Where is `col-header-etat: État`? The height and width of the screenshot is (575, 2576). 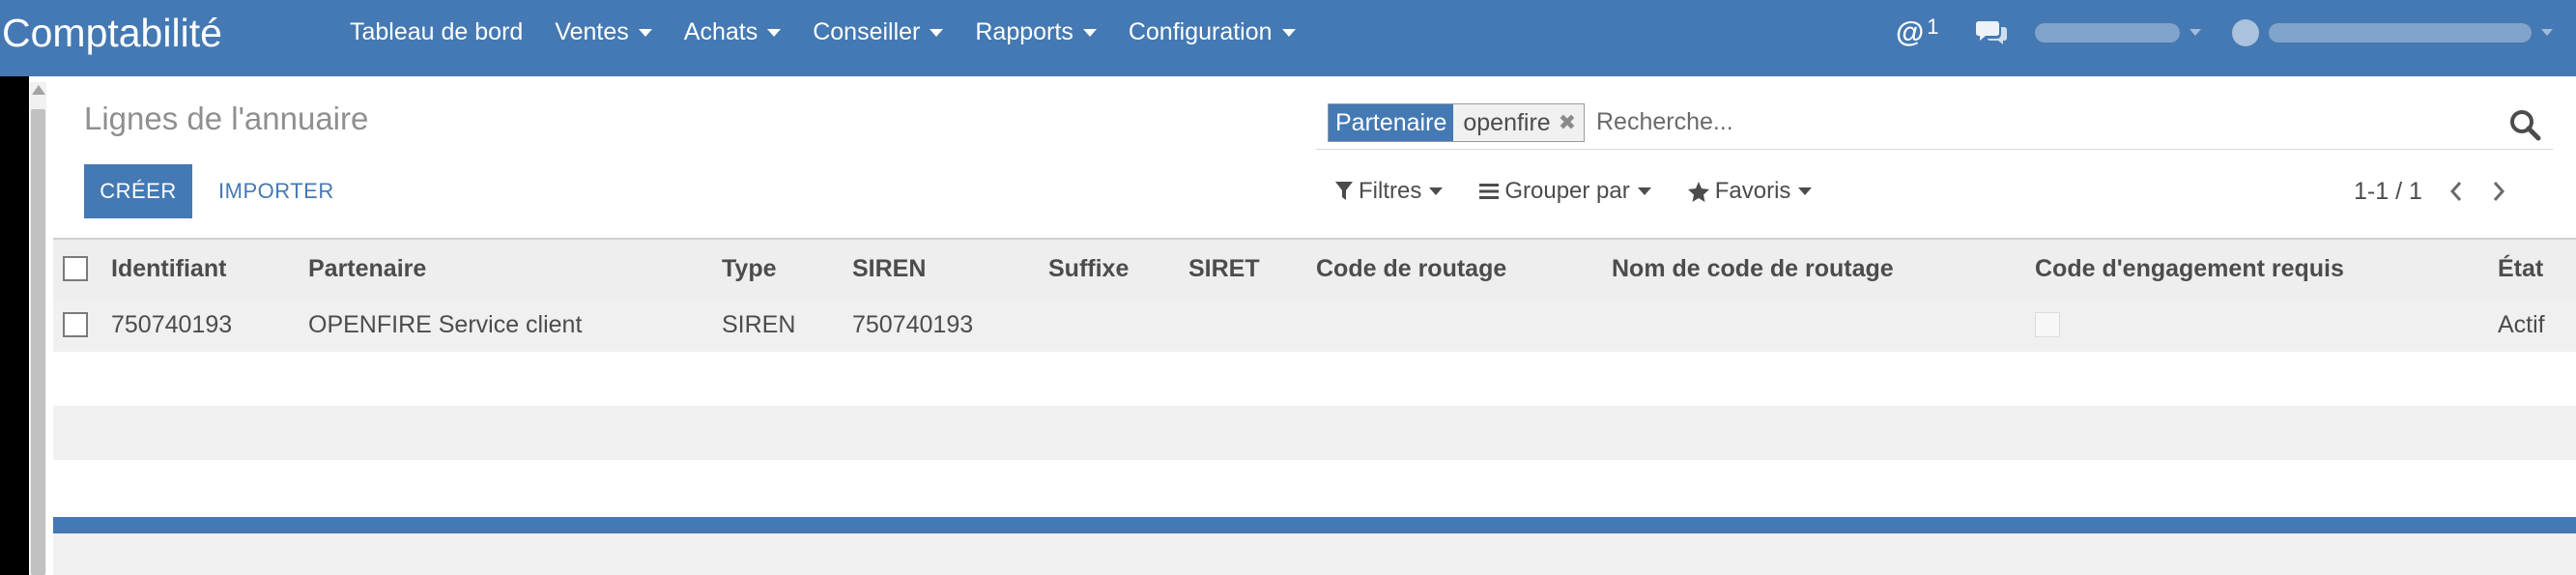
col-header-etat: État is located at coordinates (2521, 269).